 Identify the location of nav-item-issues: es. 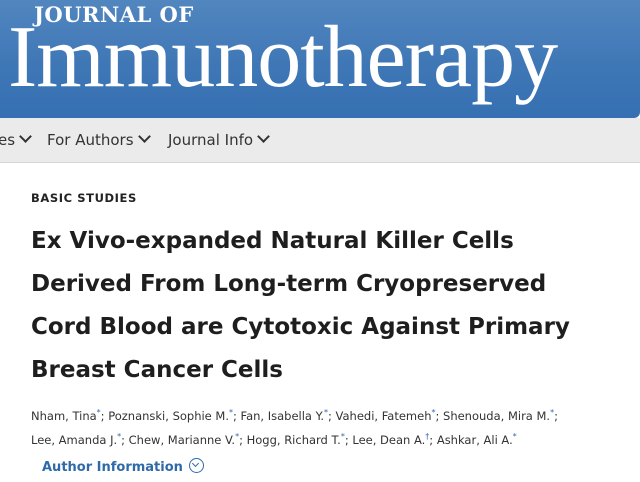
(16, 140).